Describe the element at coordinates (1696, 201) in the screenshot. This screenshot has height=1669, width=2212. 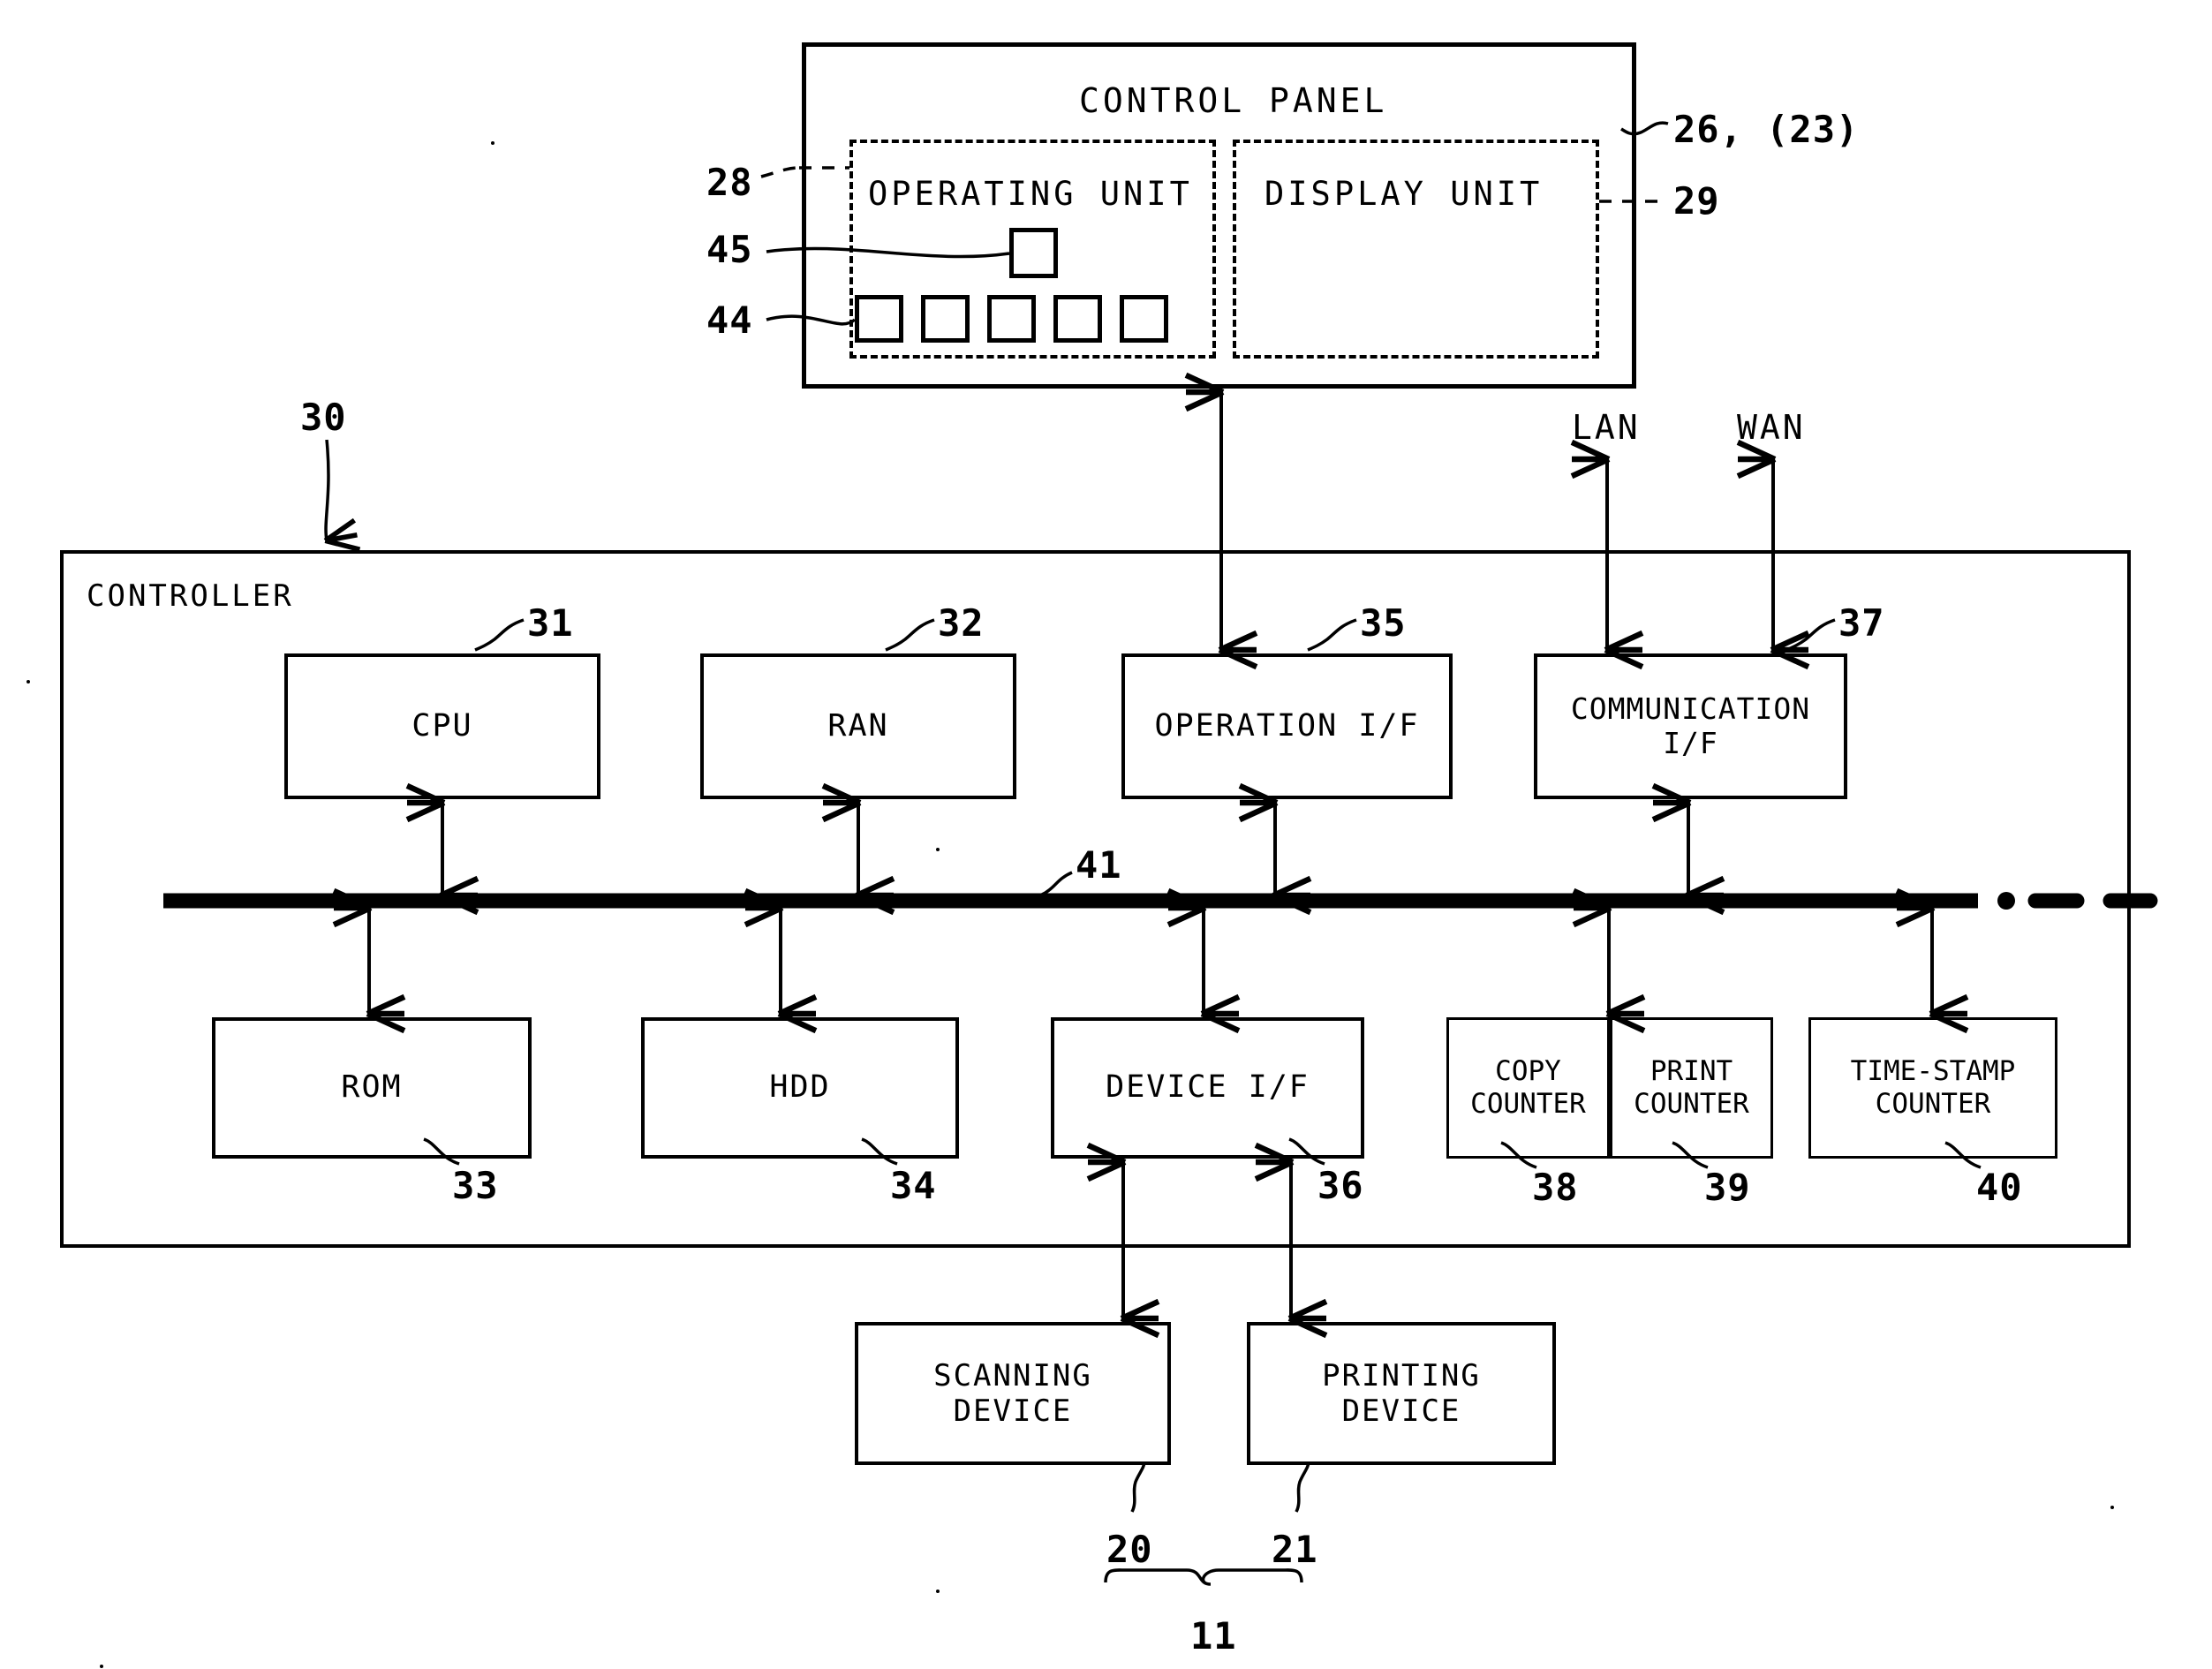
I see `ref-29: 29` at that location.